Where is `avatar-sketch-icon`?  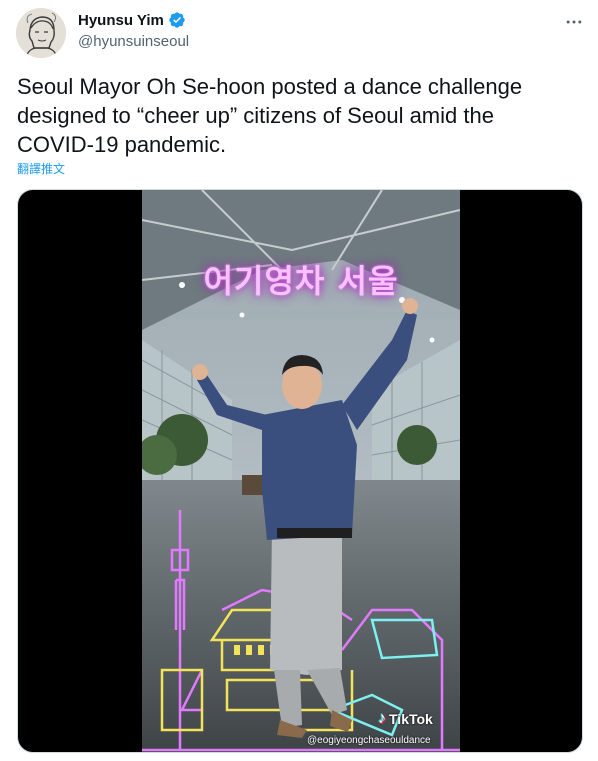
avatar-sketch-icon is located at coordinates (41, 33).